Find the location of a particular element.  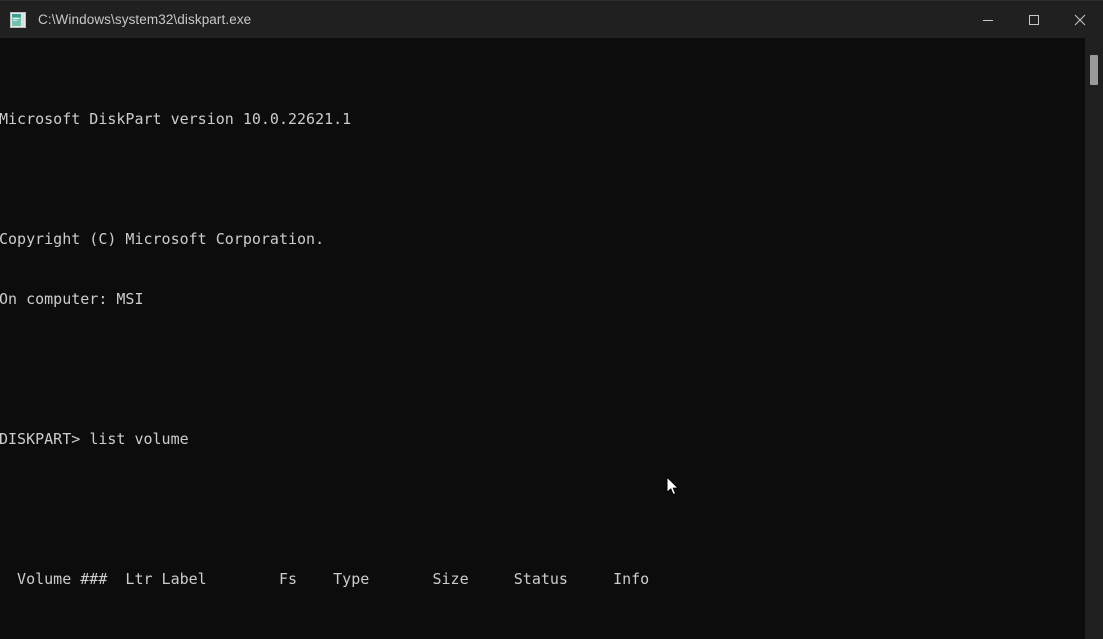

minimize-button is located at coordinates (988, 20).